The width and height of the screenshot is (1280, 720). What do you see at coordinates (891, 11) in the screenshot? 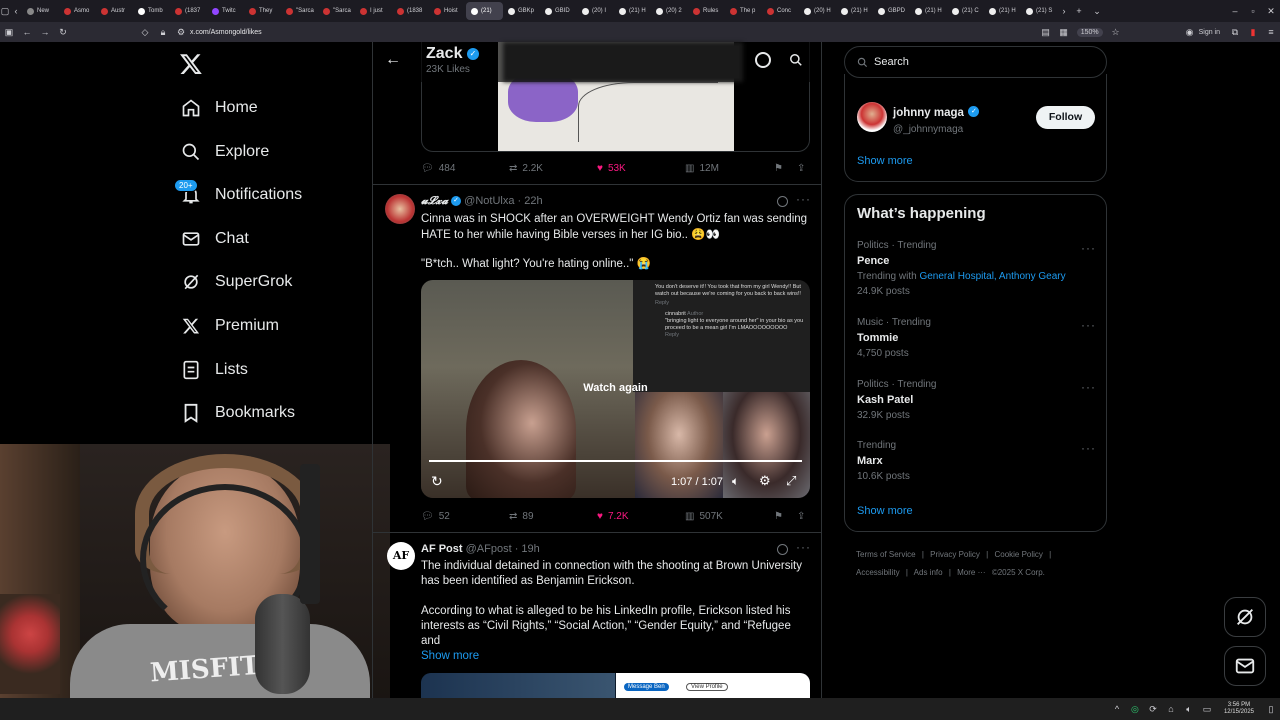
I see `browser-tab: GBPD` at bounding box center [891, 11].